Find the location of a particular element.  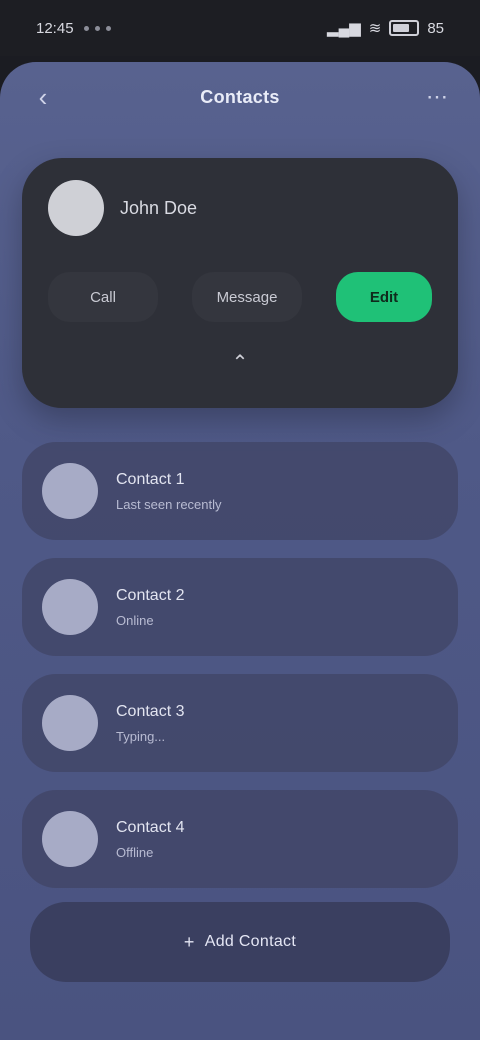

profile-name: John Doe is located at coordinates (159, 207).